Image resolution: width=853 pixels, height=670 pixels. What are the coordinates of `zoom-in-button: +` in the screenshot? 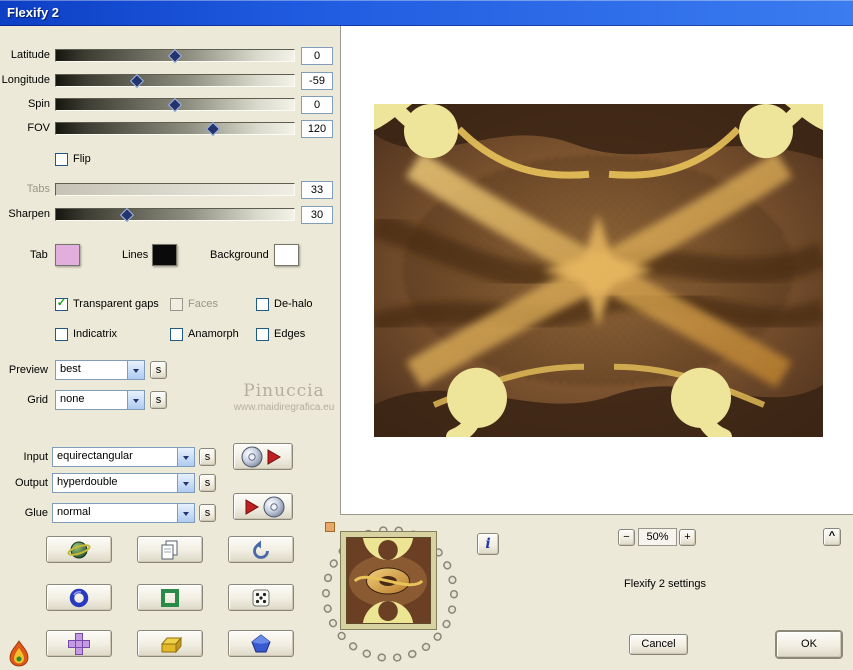 It's located at (687, 537).